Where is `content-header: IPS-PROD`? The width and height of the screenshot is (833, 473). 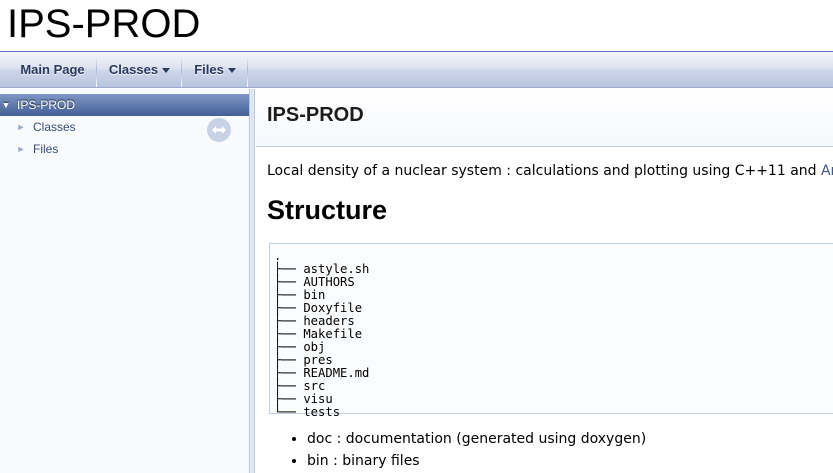
content-header: IPS-PROD is located at coordinates (544, 118).